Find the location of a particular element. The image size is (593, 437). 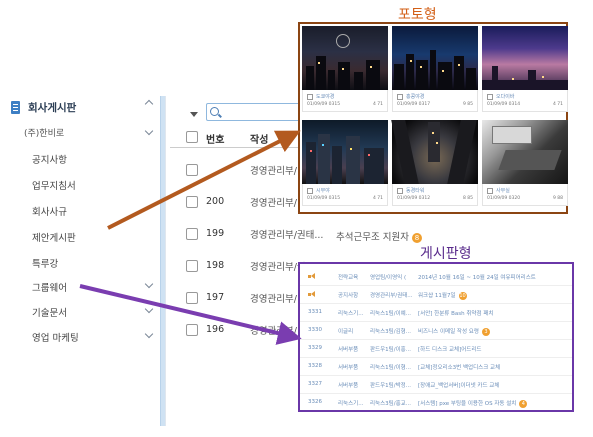

photo-date: 01/09/09 0314 is located at coordinates (504, 104).